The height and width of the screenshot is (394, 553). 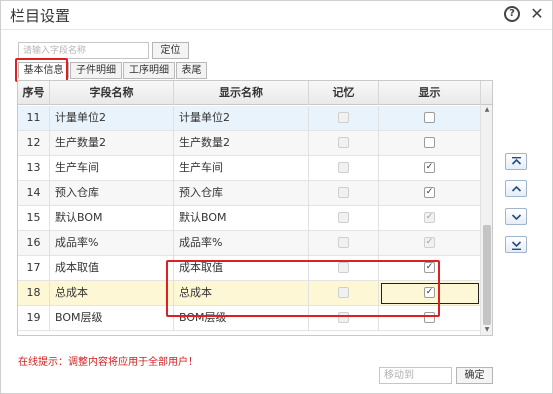 I want to click on display-name-cell: 计量单位2, so click(x=241, y=118).